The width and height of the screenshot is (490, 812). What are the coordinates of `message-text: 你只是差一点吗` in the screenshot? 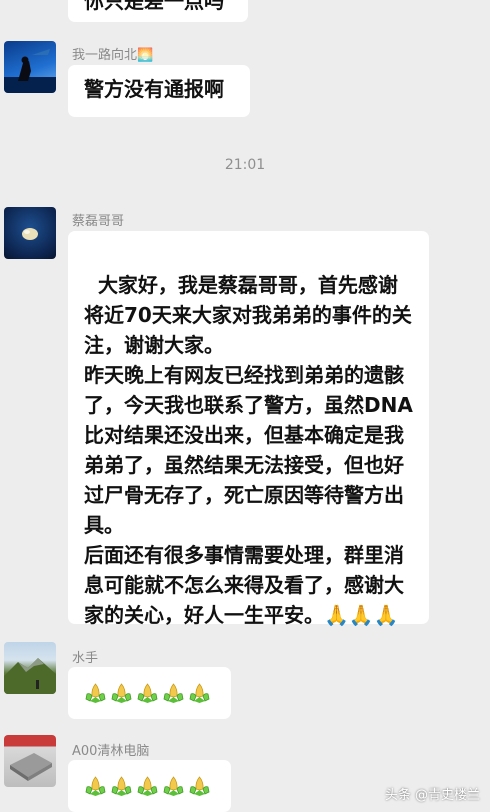 It's located at (154, 6).